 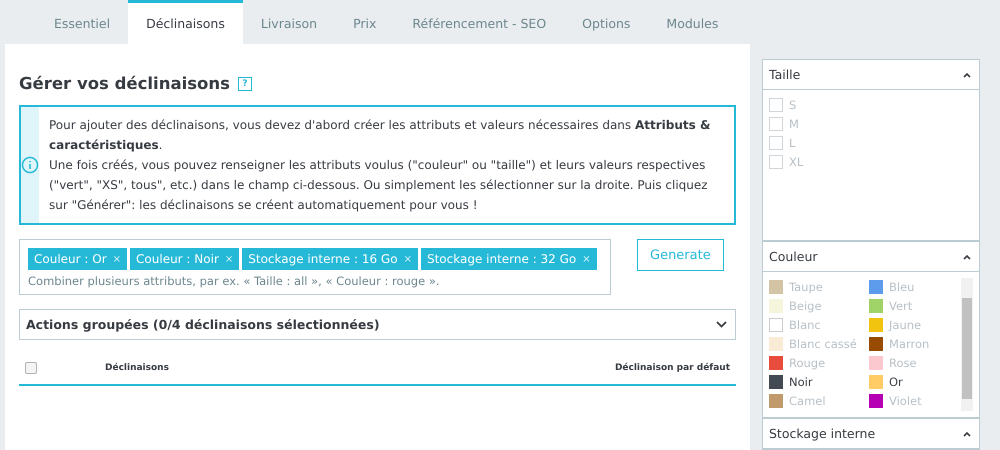 I want to click on panel-title: Taille, so click(x=784, y=74).